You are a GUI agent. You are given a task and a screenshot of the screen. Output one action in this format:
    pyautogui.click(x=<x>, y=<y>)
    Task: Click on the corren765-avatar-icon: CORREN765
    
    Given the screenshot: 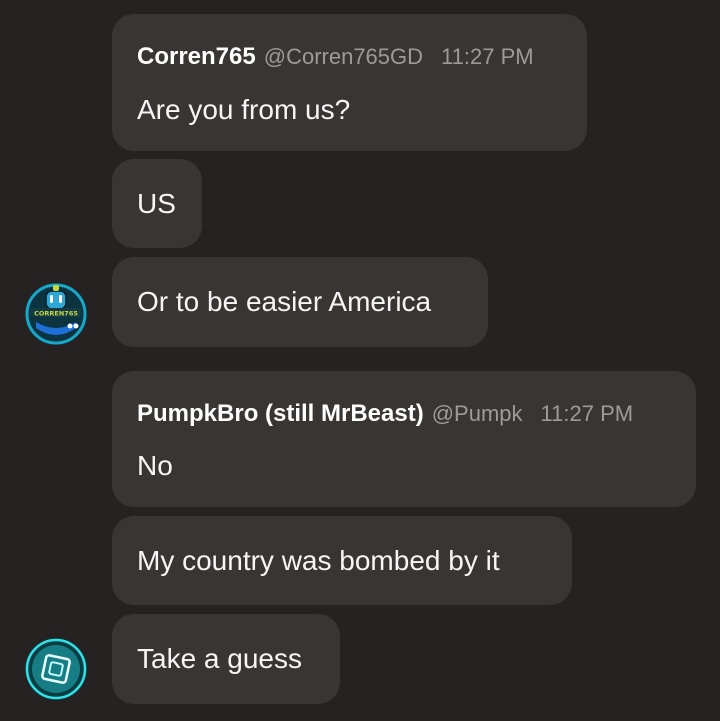 What is the action you would take?
    pyautogui.click(x=56, y=314)
    